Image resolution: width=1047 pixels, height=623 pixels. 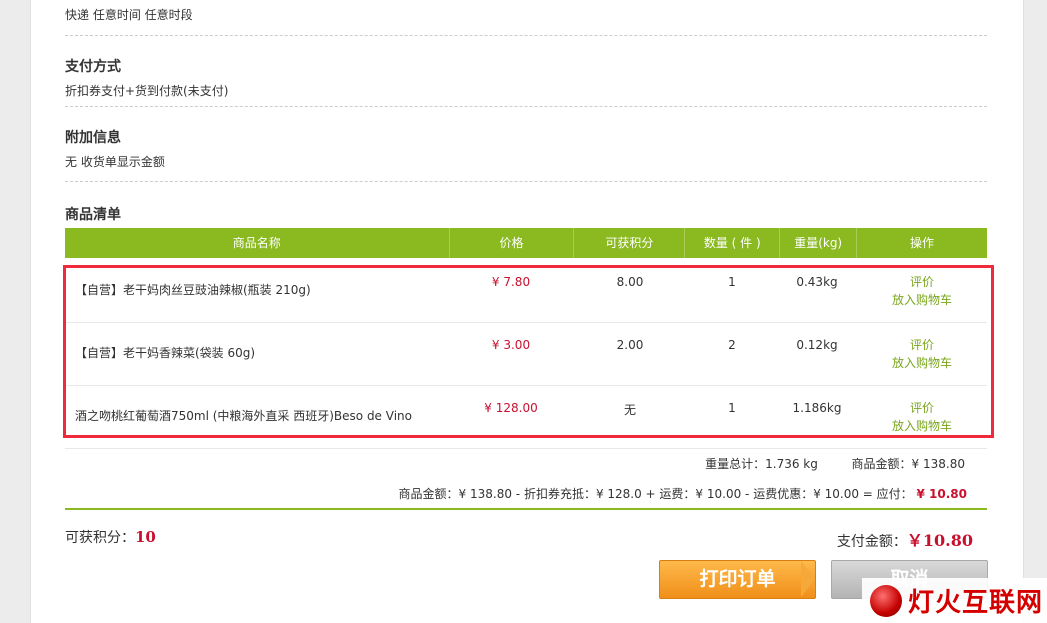 I want to click on pay-label: 支付金额：, so click(x=871, y=542).